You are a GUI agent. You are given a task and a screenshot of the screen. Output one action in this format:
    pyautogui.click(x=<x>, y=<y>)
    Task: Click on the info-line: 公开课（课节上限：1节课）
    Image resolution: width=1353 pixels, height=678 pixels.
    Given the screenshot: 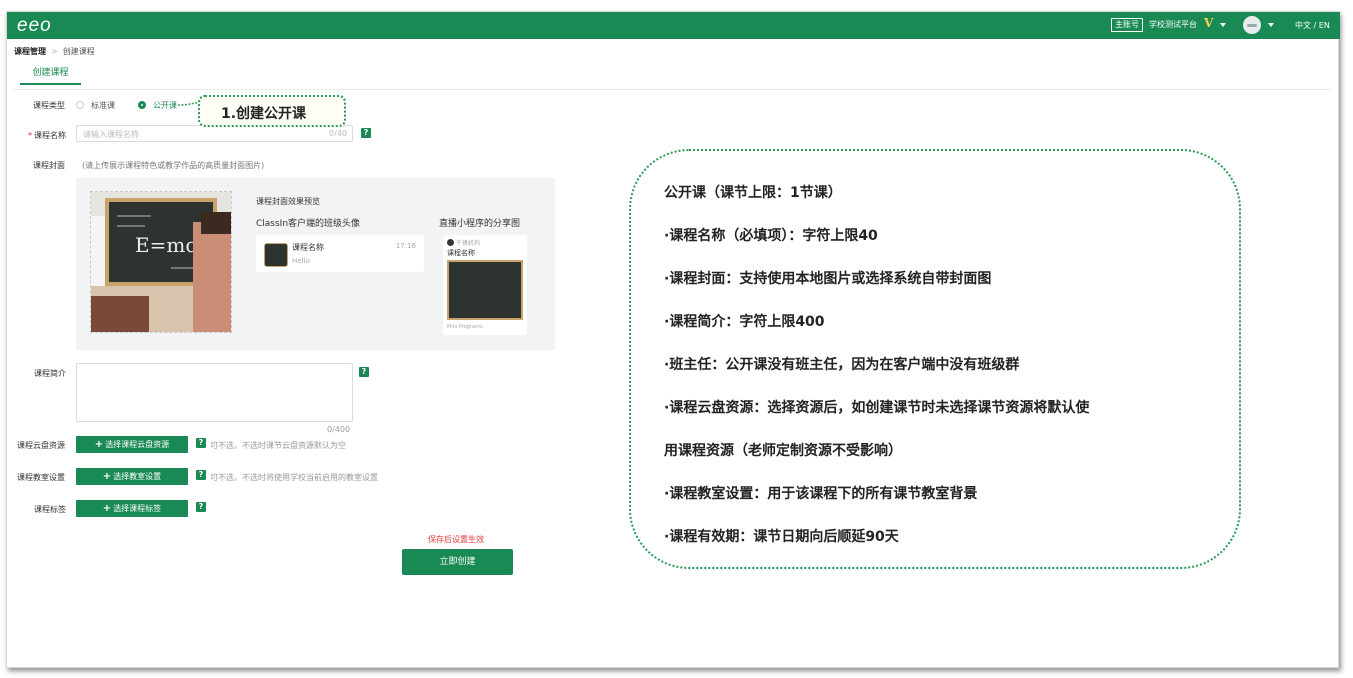 What is the action you would take?
    pyautogui.click(x=753, y=193)
    